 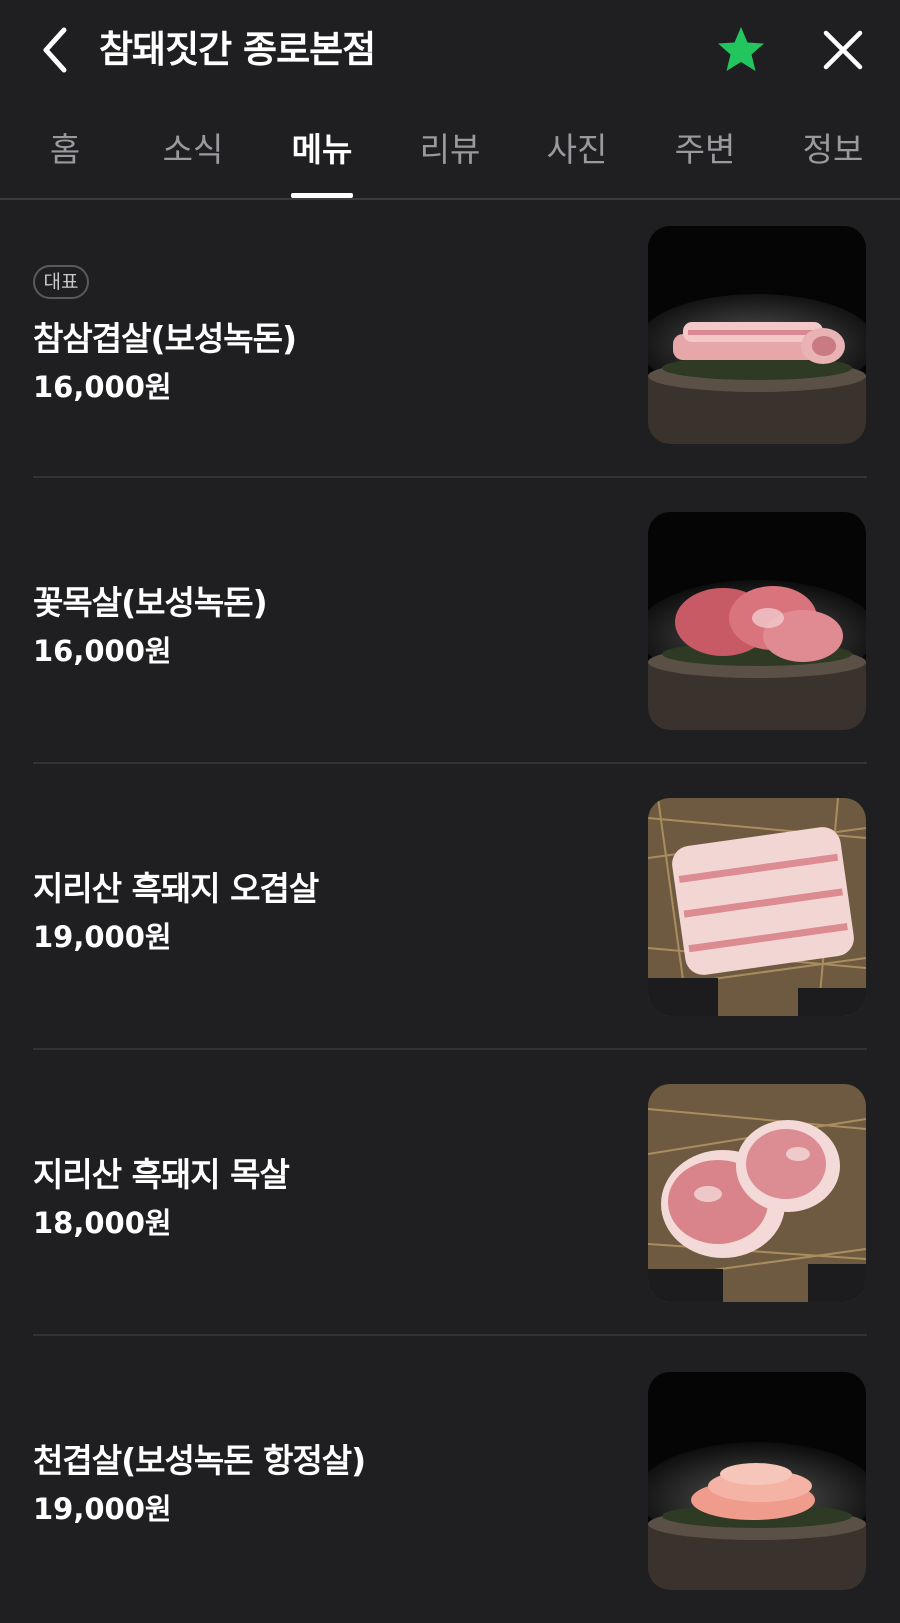 I want to click on close-icon, so click(x=843, y=50).